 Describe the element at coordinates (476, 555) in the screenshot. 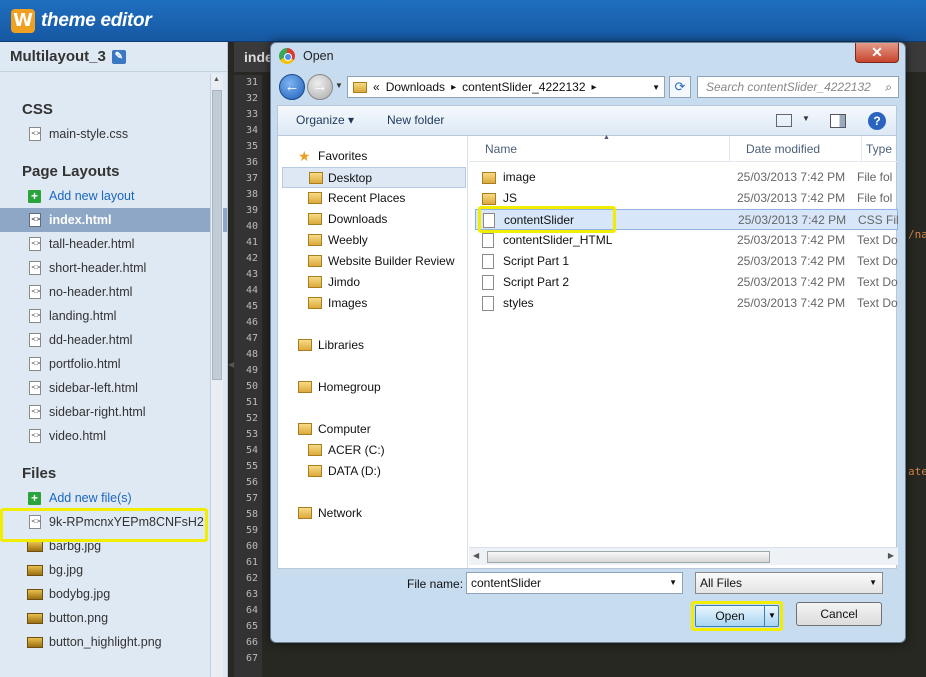

I see `scroll-left-icon: ◀` at that location.